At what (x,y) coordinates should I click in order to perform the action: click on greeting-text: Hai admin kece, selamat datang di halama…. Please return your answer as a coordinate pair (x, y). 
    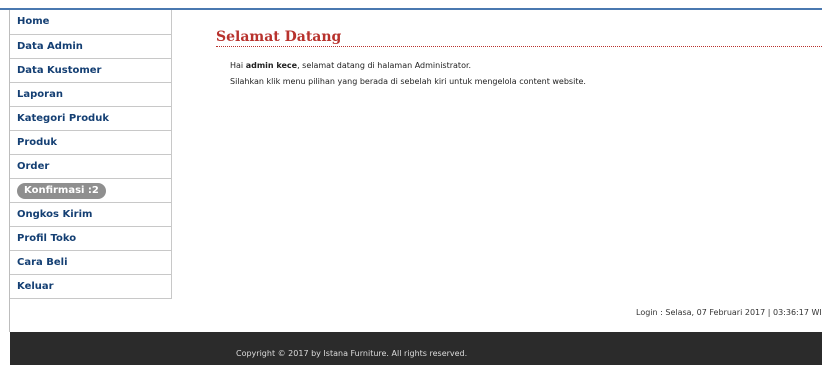
    Looking at the image, I should click on (350, 65).